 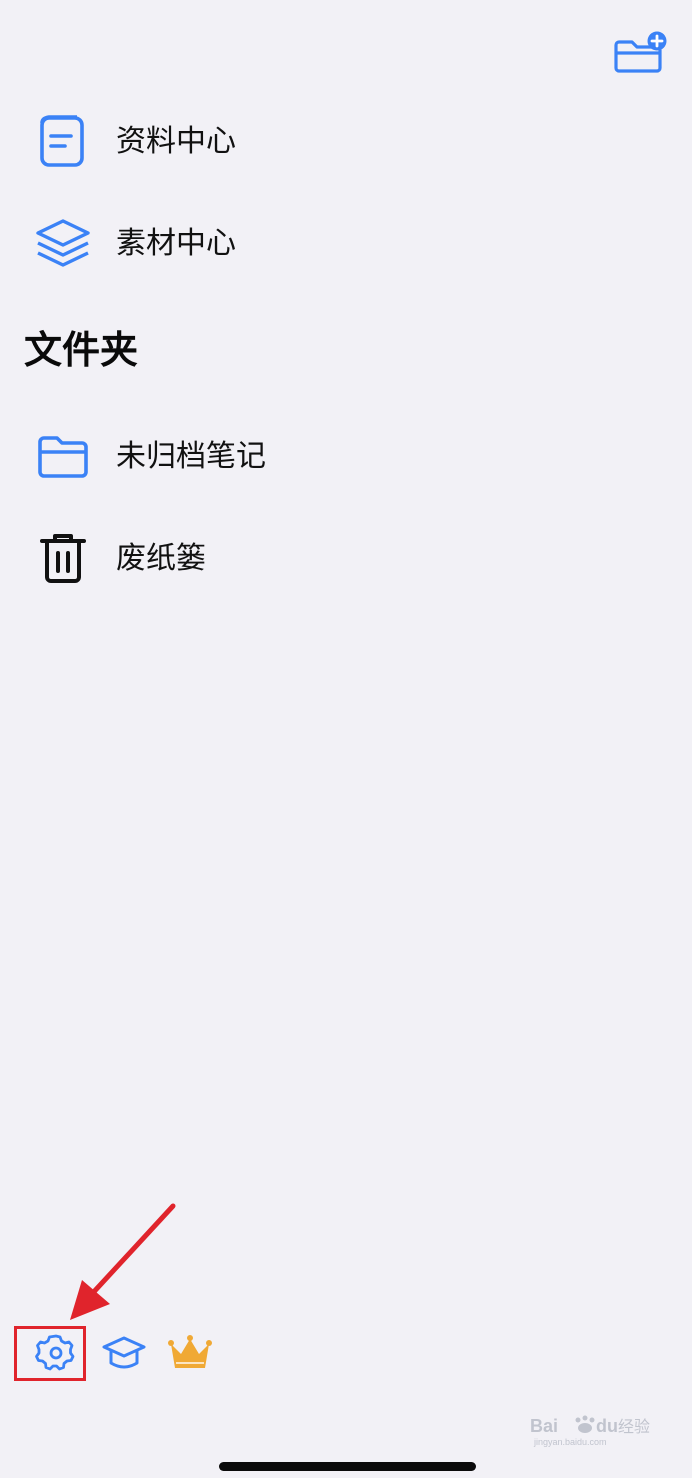 What do you see at coordinates (634, 1426) in the screenshot?
I see `svg-text: 经验` at bounding box center [634, 1426].